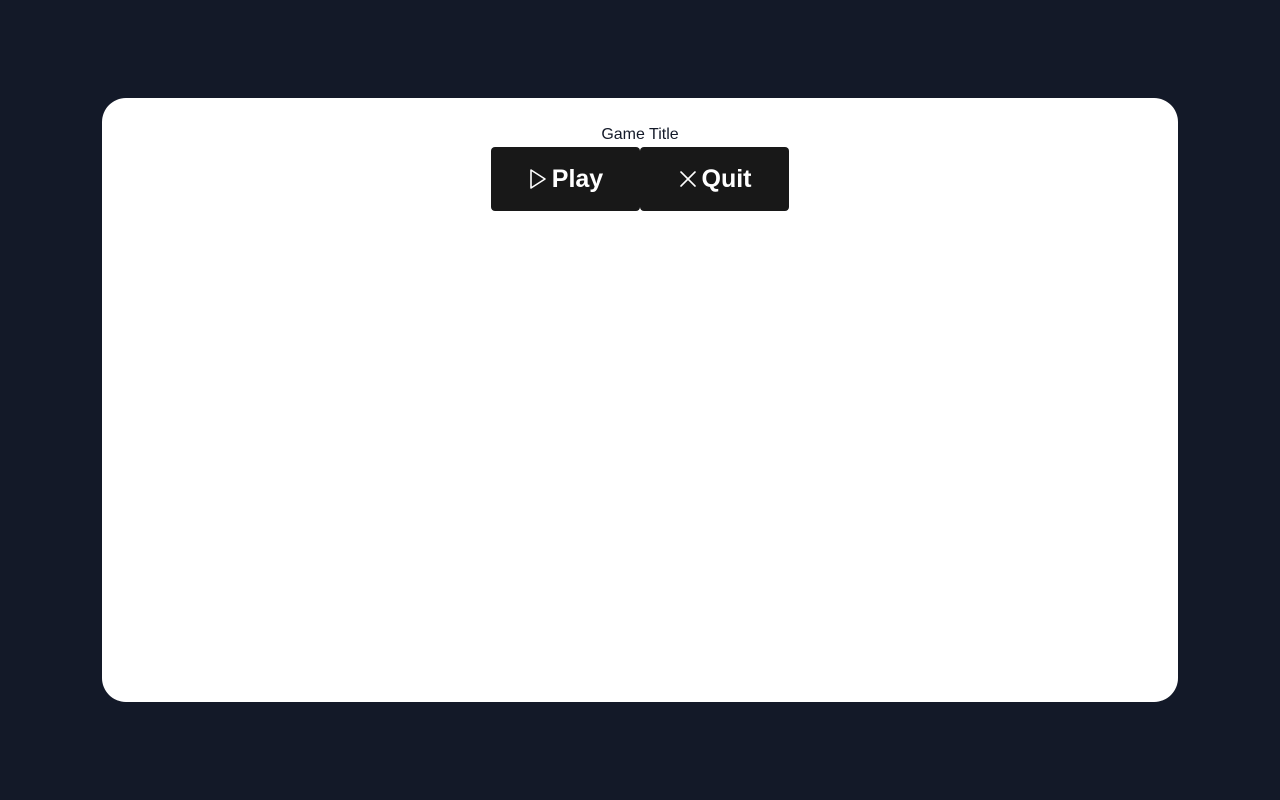 This screenshot has width=1280, height=800. I want to click on main-menu: Play Quit, so click(640, 179).